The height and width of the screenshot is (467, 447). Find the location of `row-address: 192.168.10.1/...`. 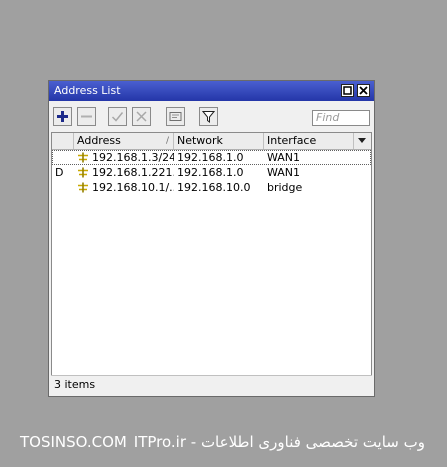

row-address: 192.168.10.1/... is located at coordinates (133, 187).